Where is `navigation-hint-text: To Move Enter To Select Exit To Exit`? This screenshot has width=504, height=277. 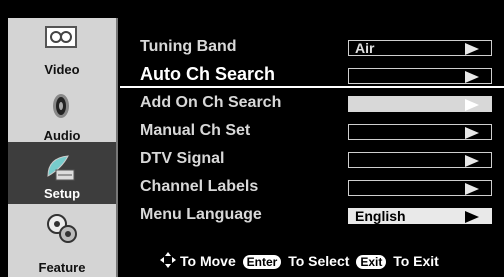
navigation-hint-text: To Move Enter To Select Exit To Exit is located at coordinates (309, 261).